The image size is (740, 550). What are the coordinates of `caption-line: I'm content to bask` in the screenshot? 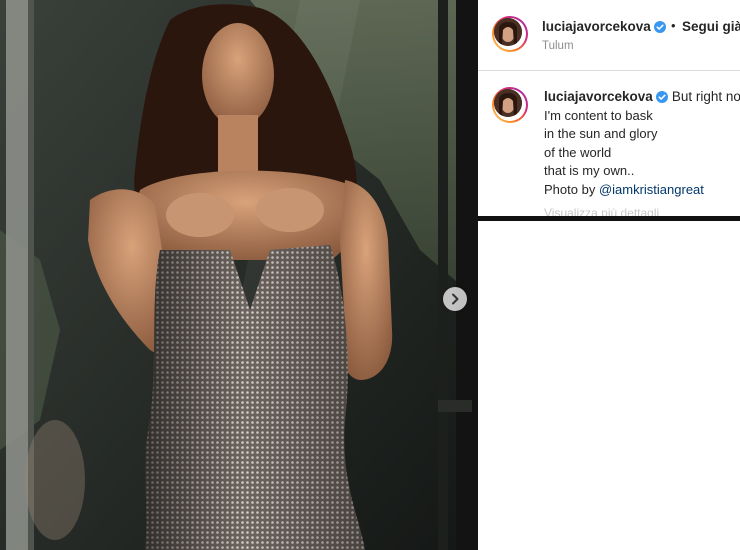 It's located at (598, 115).